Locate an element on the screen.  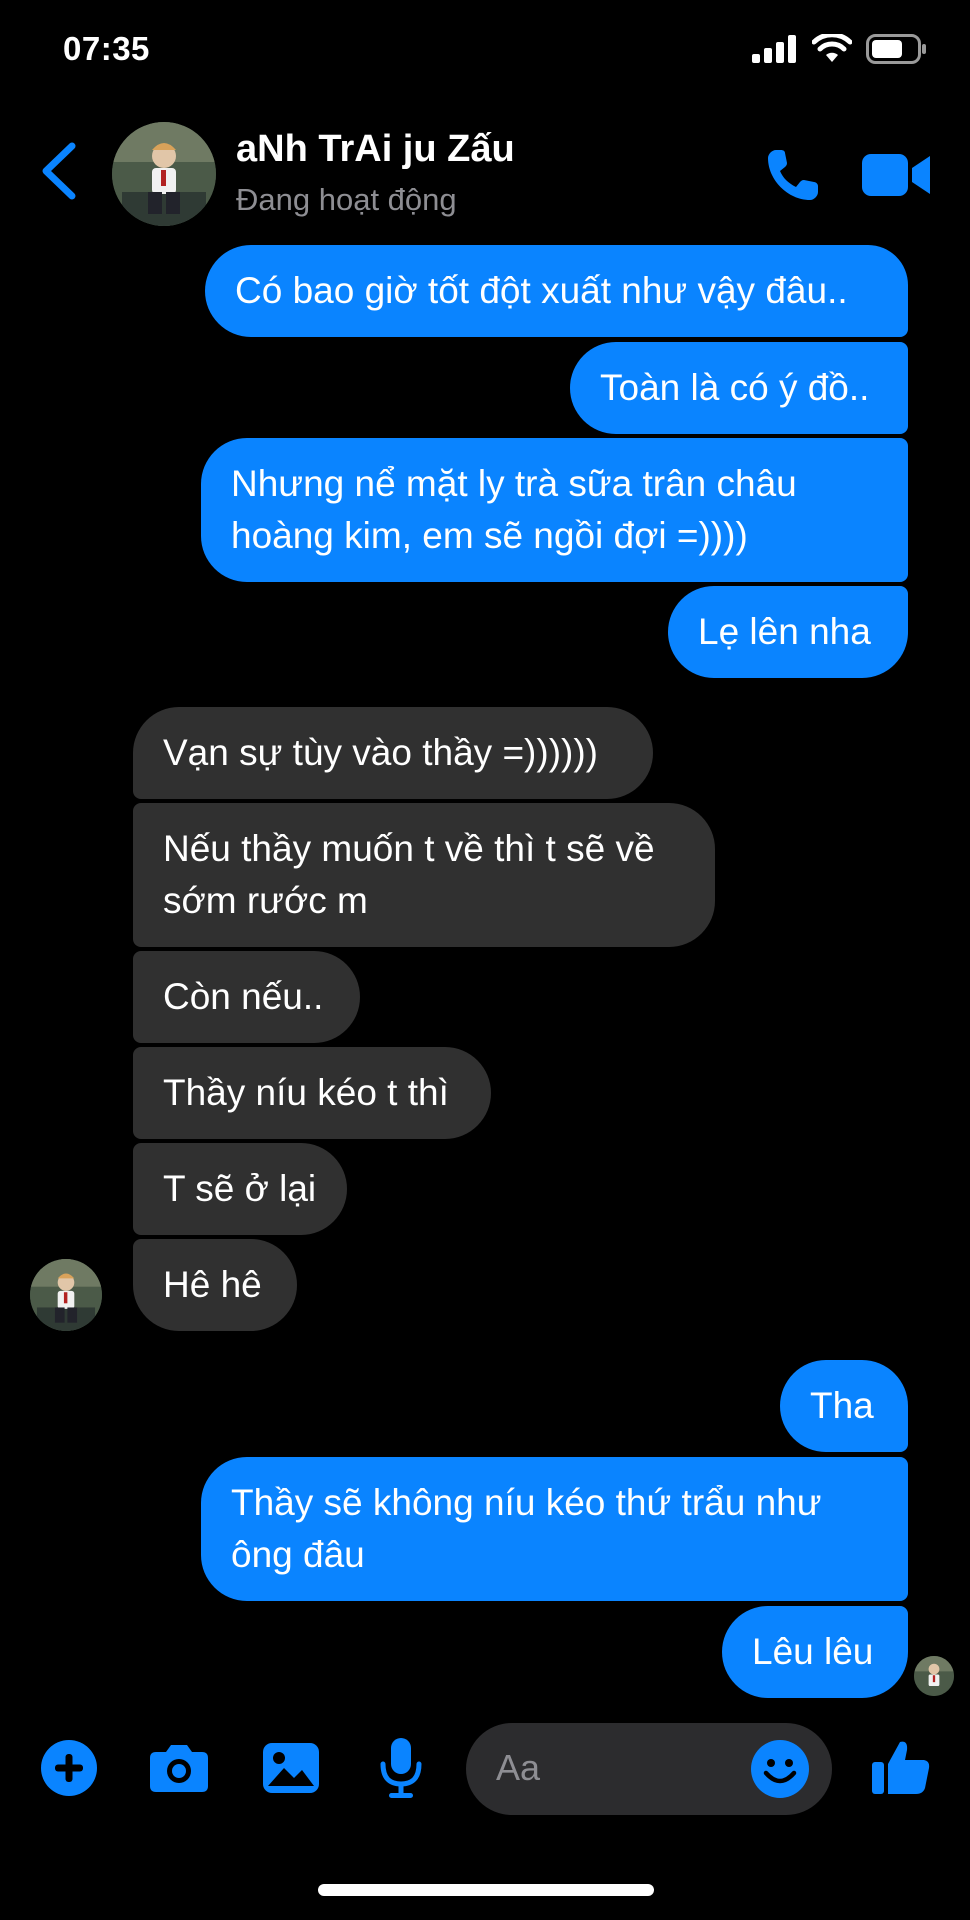
seen-receipt-avatar is located at coordinates (934, 1676).